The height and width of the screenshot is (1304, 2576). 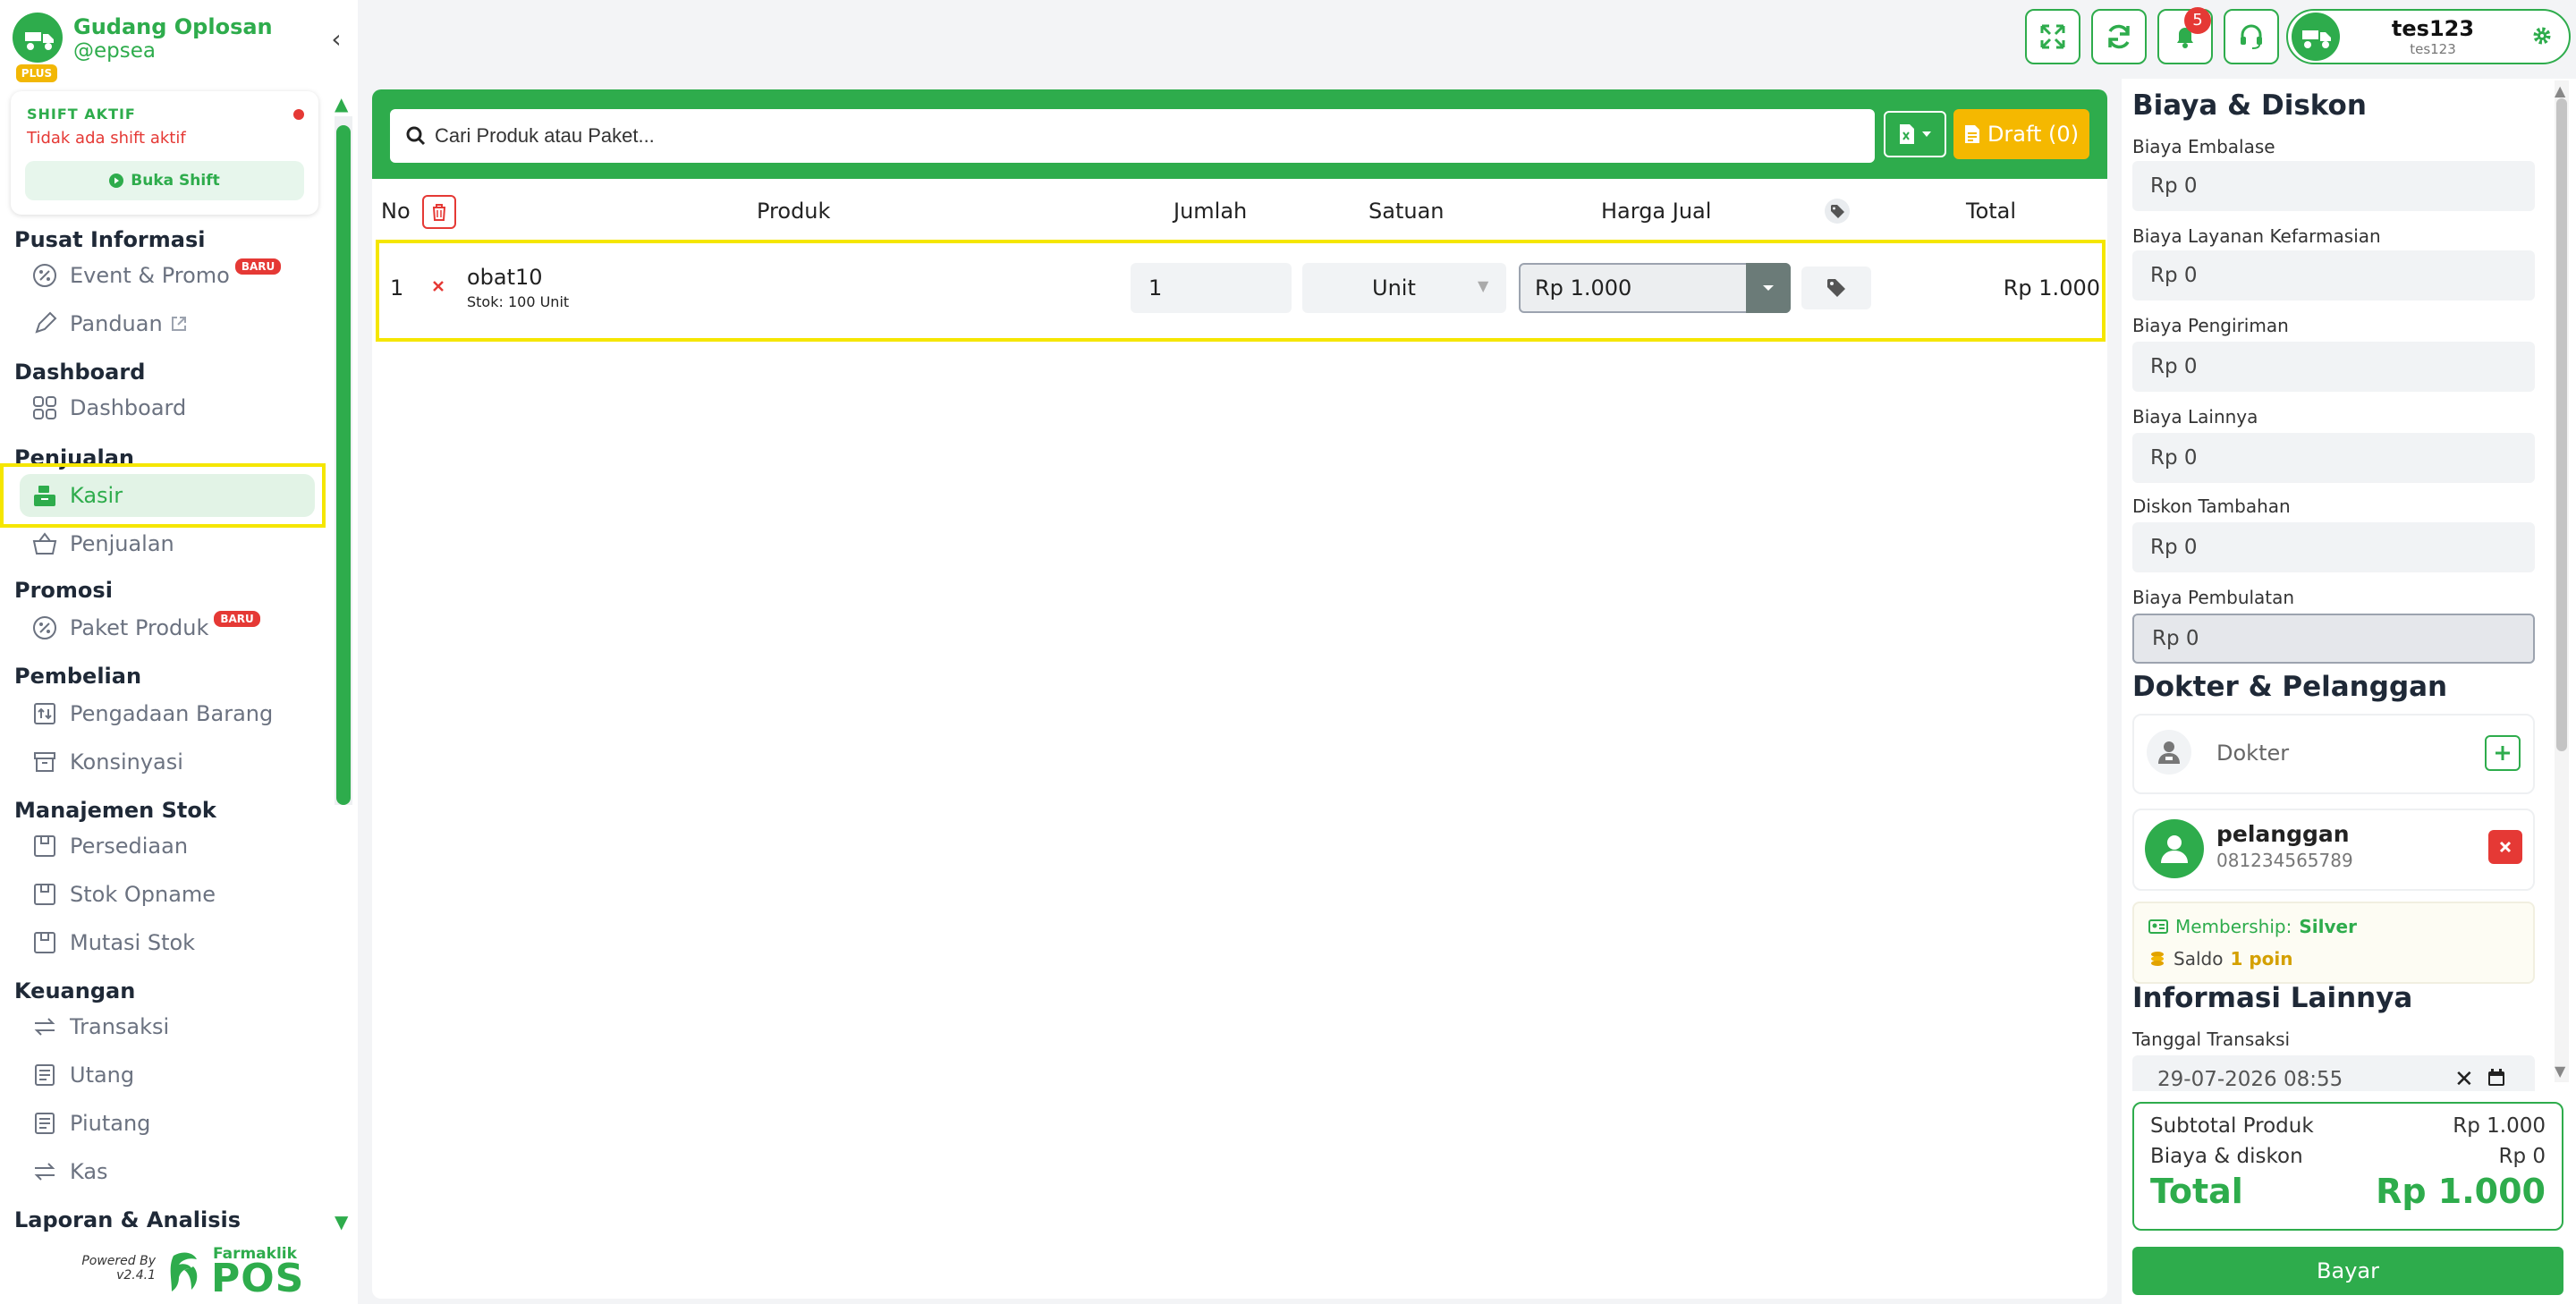 What do you see at coordinates (1907, 134) in the screenshot?
I see `excel-file-icon` at bounding box center [1907, 134].